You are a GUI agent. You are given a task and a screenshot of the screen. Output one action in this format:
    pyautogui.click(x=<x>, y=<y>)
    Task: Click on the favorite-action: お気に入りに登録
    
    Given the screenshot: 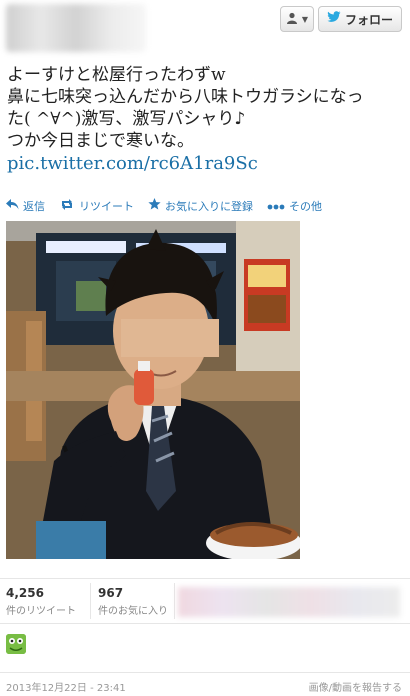 What is the action you would take?
    pyautogui.click(x=200, y=206)
    